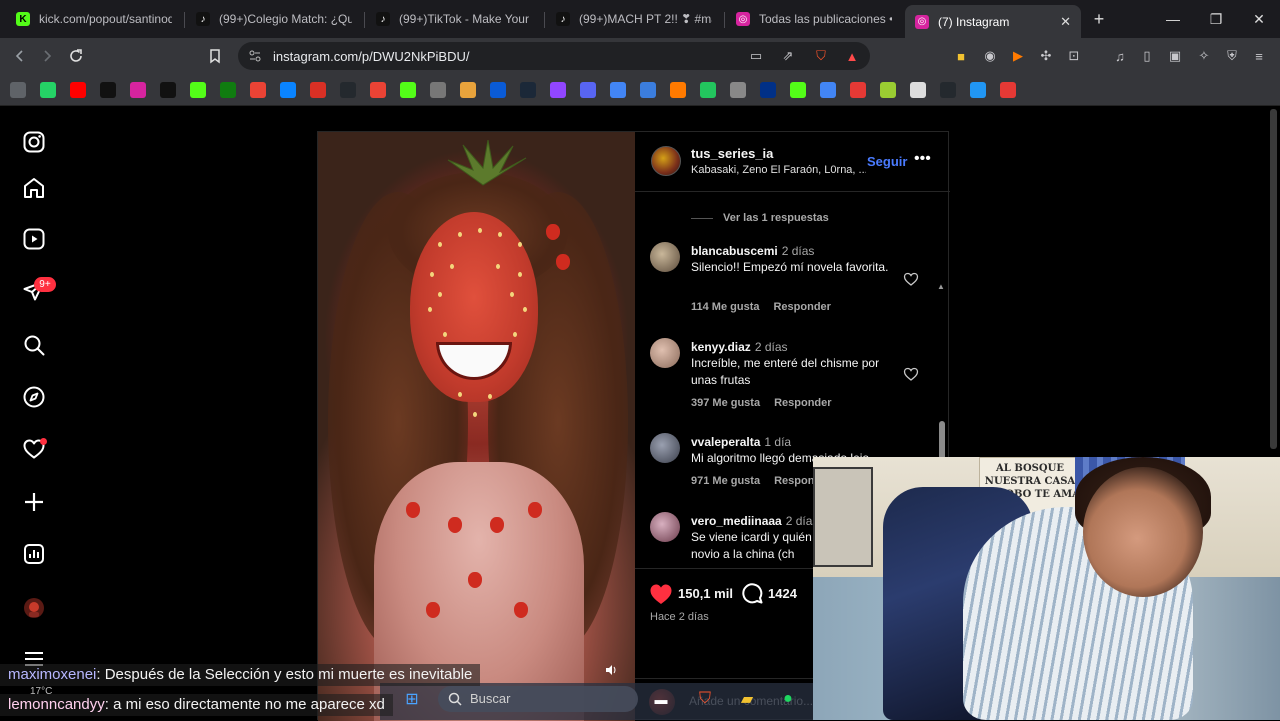 The image size is (1280, 721). Describe the element at coordinates (76, 56) in the screenshot. I see `reload-button` at that location.